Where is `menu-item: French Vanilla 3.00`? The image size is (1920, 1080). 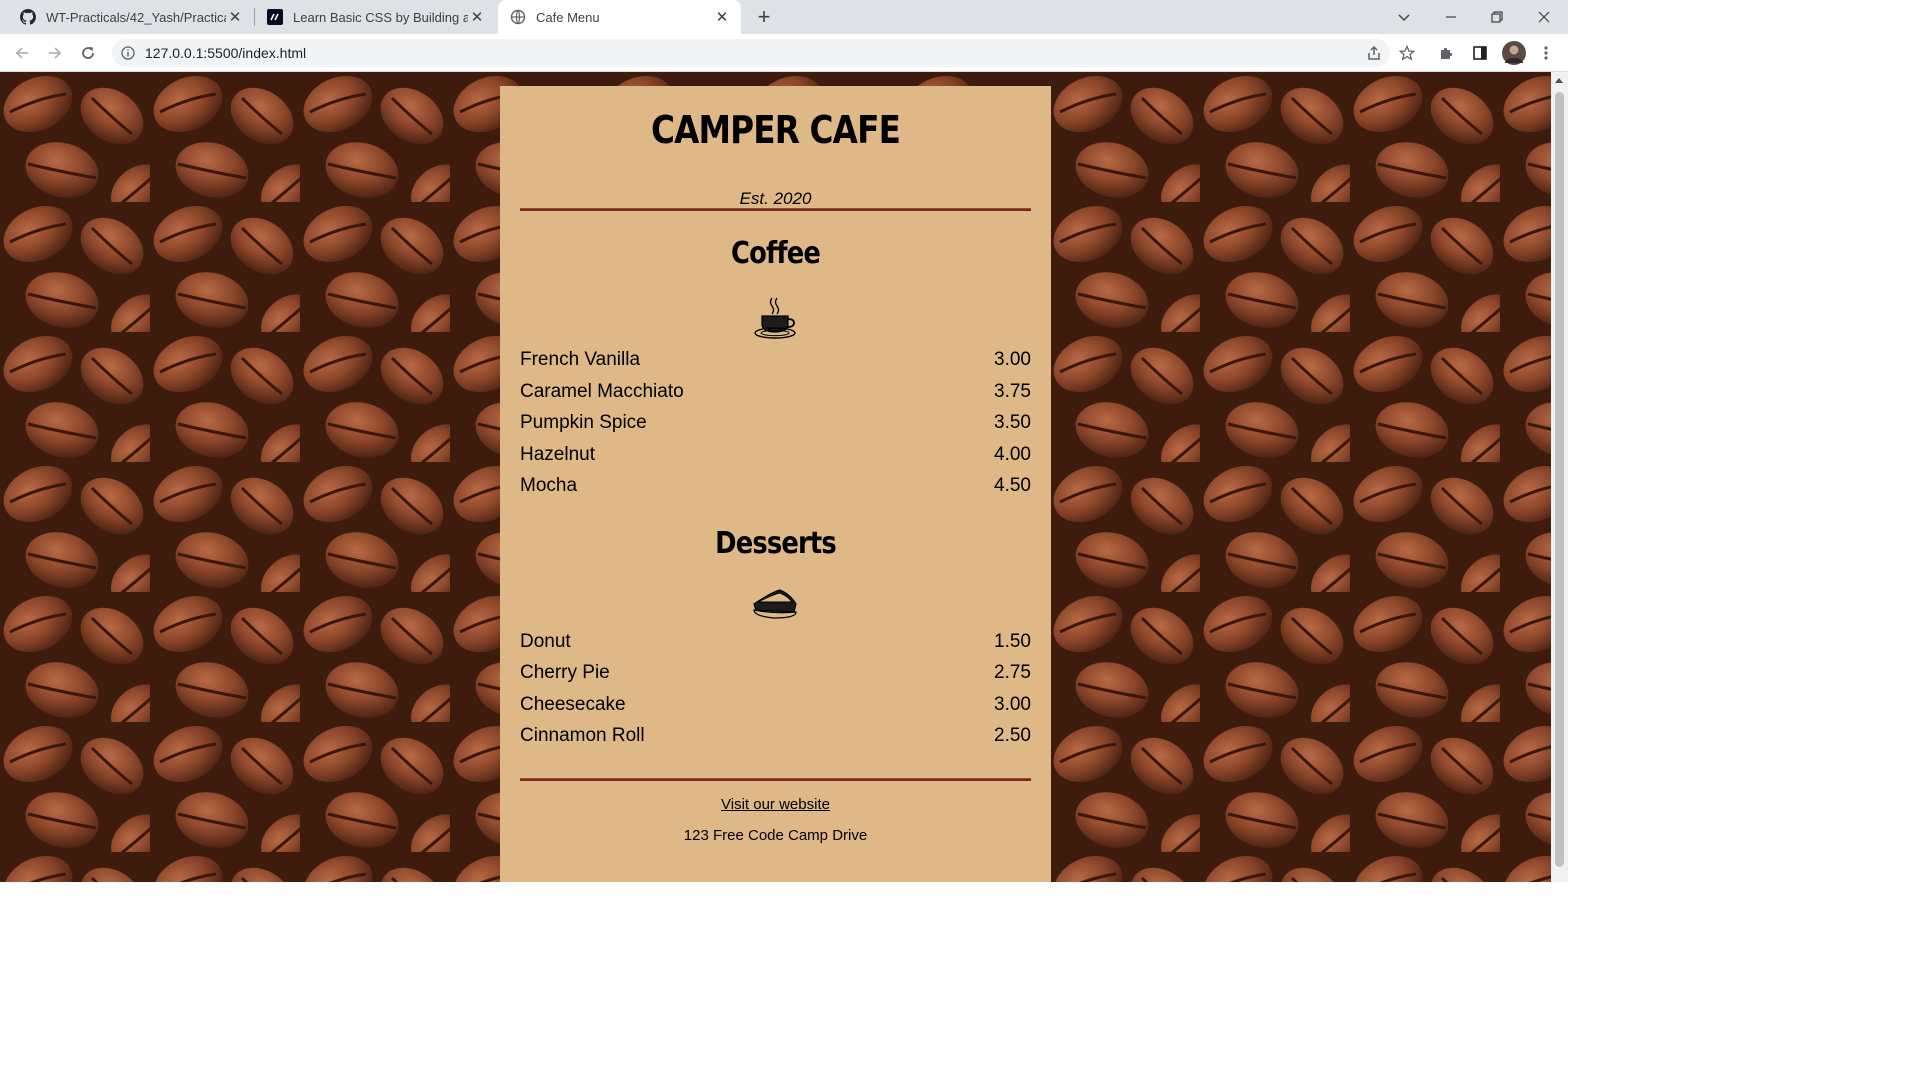 menu-item: French Vanilla 3.00 is located at coordinates (775, 362).